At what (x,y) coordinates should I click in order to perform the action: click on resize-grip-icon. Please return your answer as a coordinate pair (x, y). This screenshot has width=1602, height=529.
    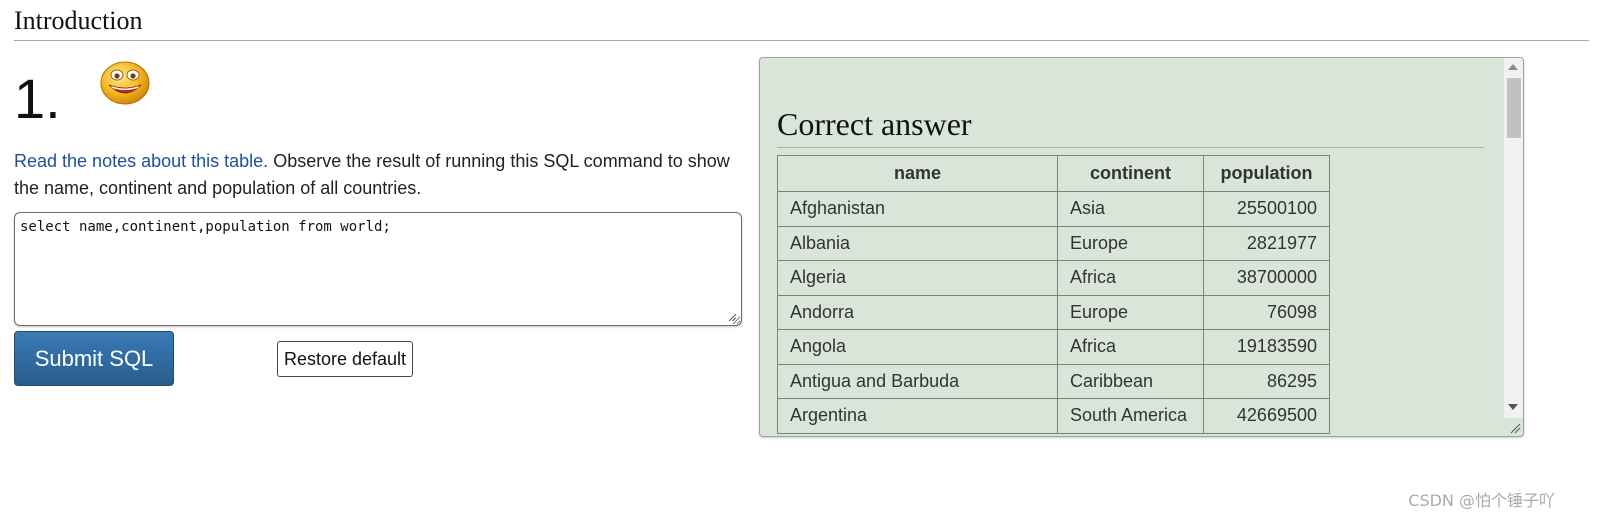
    Looking at the image, I should click on (732, 317).